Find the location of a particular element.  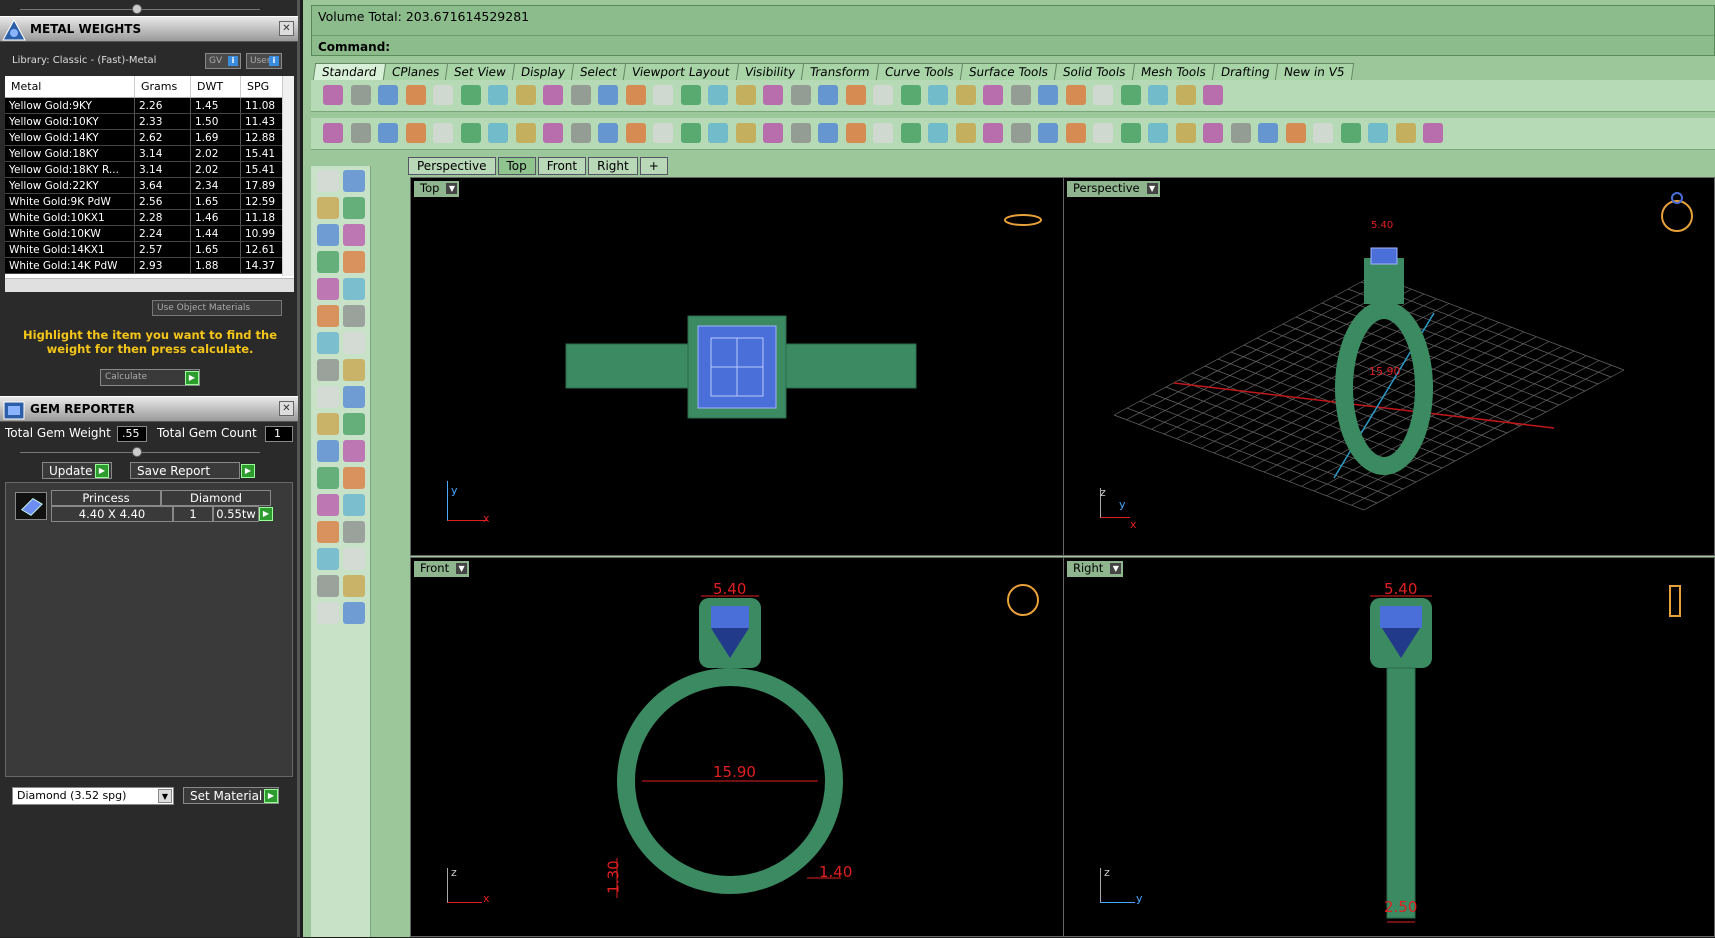

material-select: Diamond (3.52 spg) ▼ is located at coordinates (93, 796).